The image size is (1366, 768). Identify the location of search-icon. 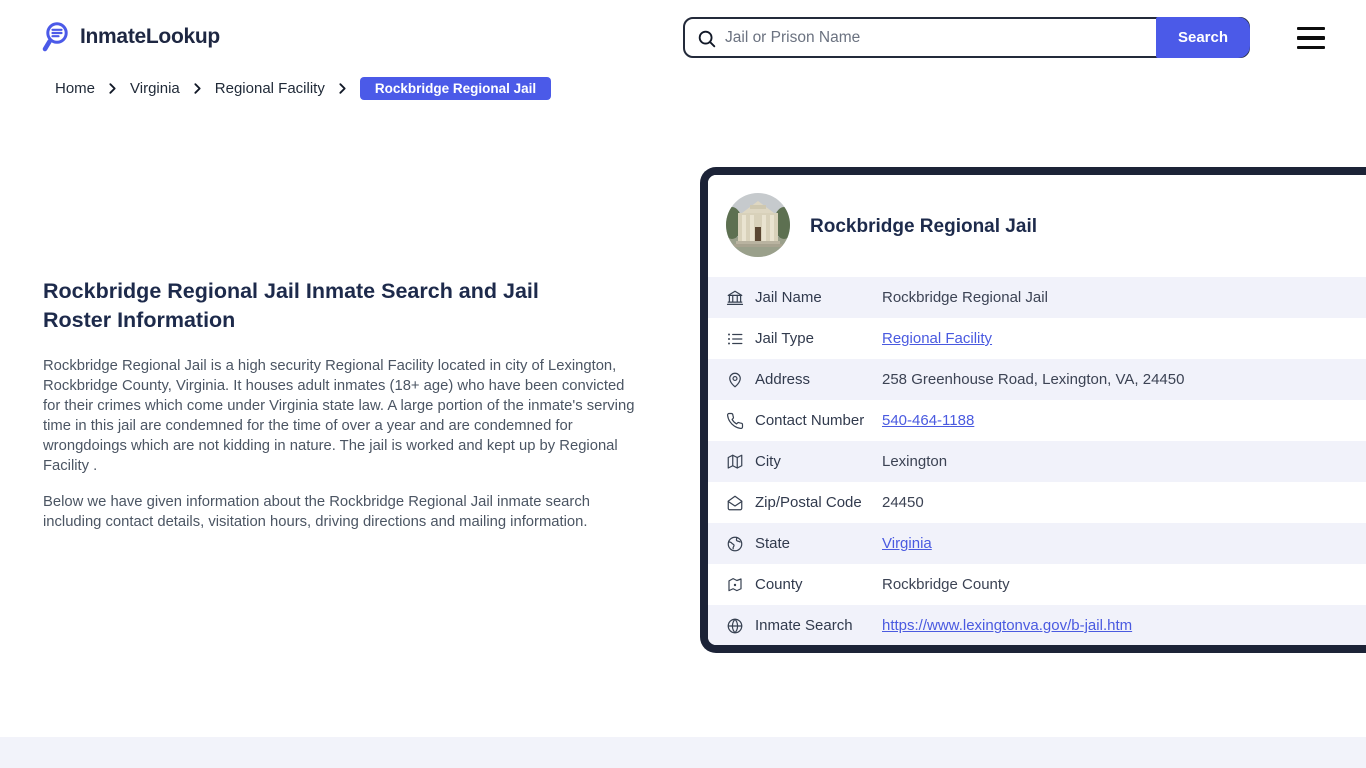
(707, 39).